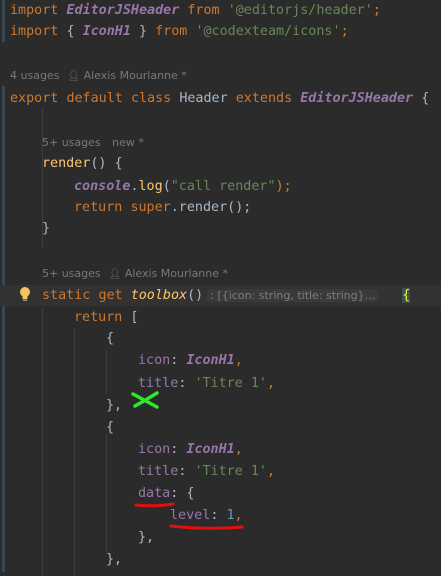 This screenshot has width=441, height=576. What do you see at coordinates (154, 493) in the screenshot?
I see `property-key: data` at bounding box center [154, 493].